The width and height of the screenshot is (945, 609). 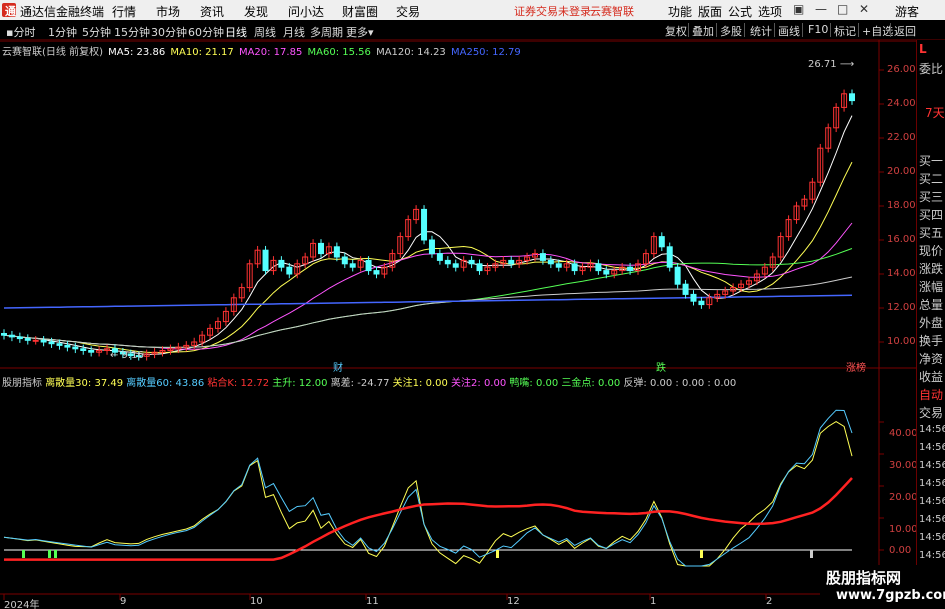 I want to click on close-icon: ✕, so click(x=864, y=9).